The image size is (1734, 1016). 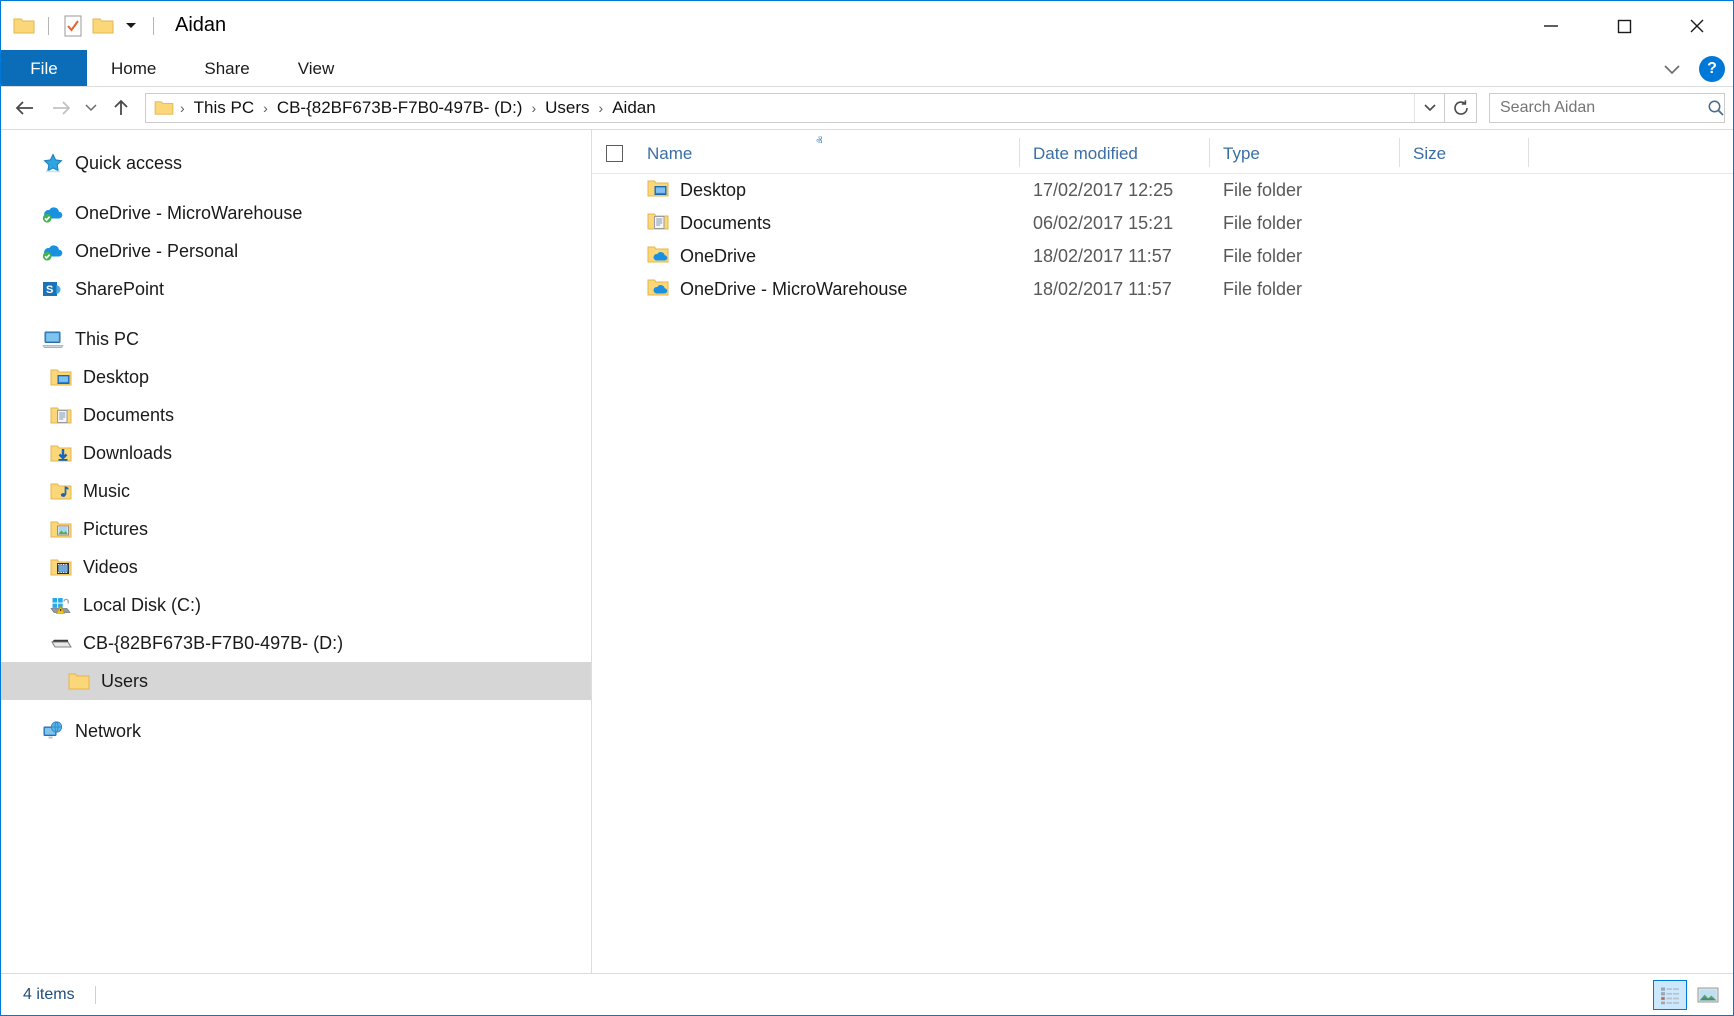 I want to click on search-icon, so click(x=1716, y=108).